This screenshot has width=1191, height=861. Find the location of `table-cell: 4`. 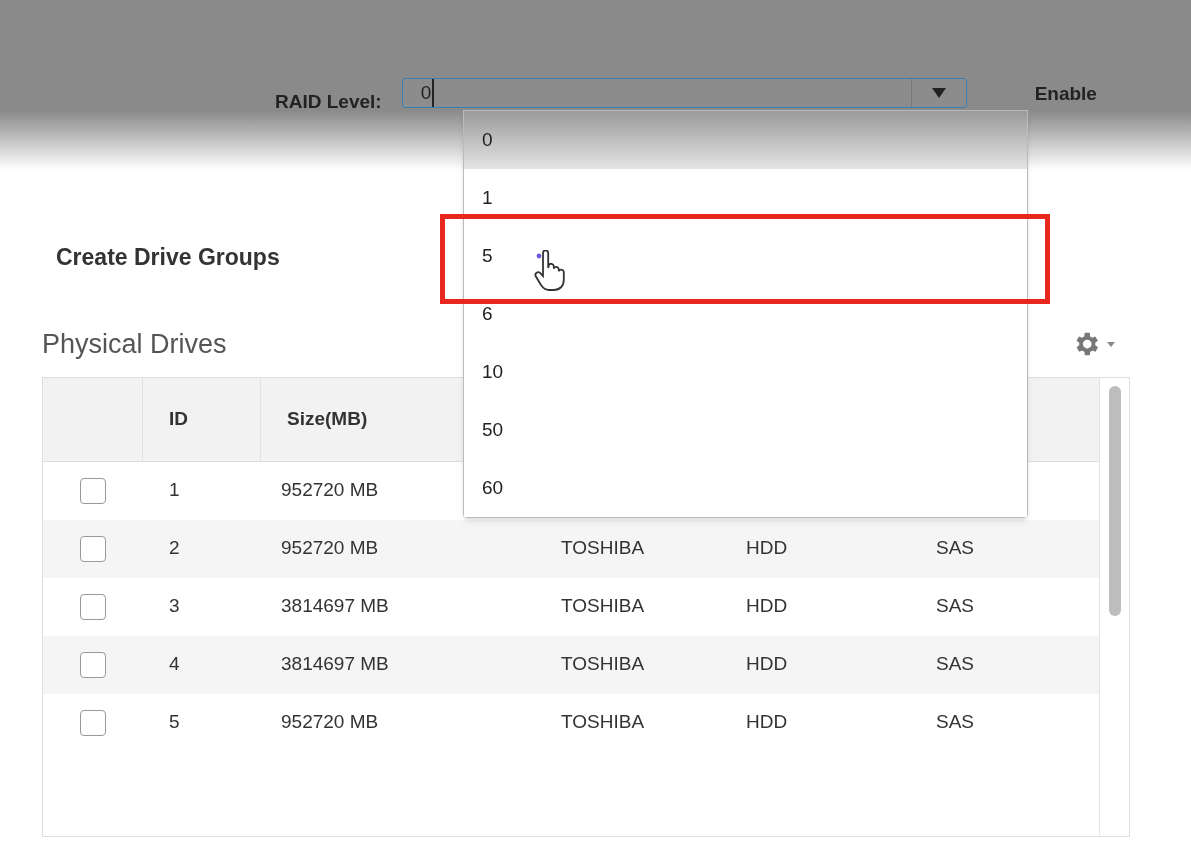

table-cell: 4 is located at coordinates (174, 664).